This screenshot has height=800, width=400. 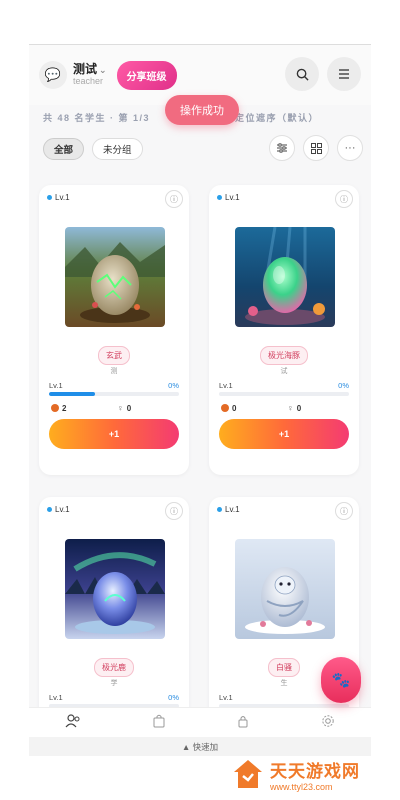 What do you see at coordinates (234, 408) in the screenshot?
I see `food-count: 0` at bounding box center [234, 408].